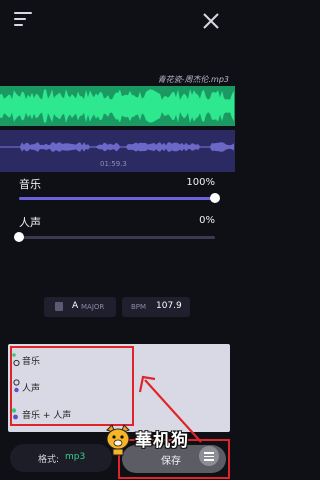  What do you see at coordinates (117, 22) in the screenshot?
I see `top-bar` at bounding box center [117, 22].